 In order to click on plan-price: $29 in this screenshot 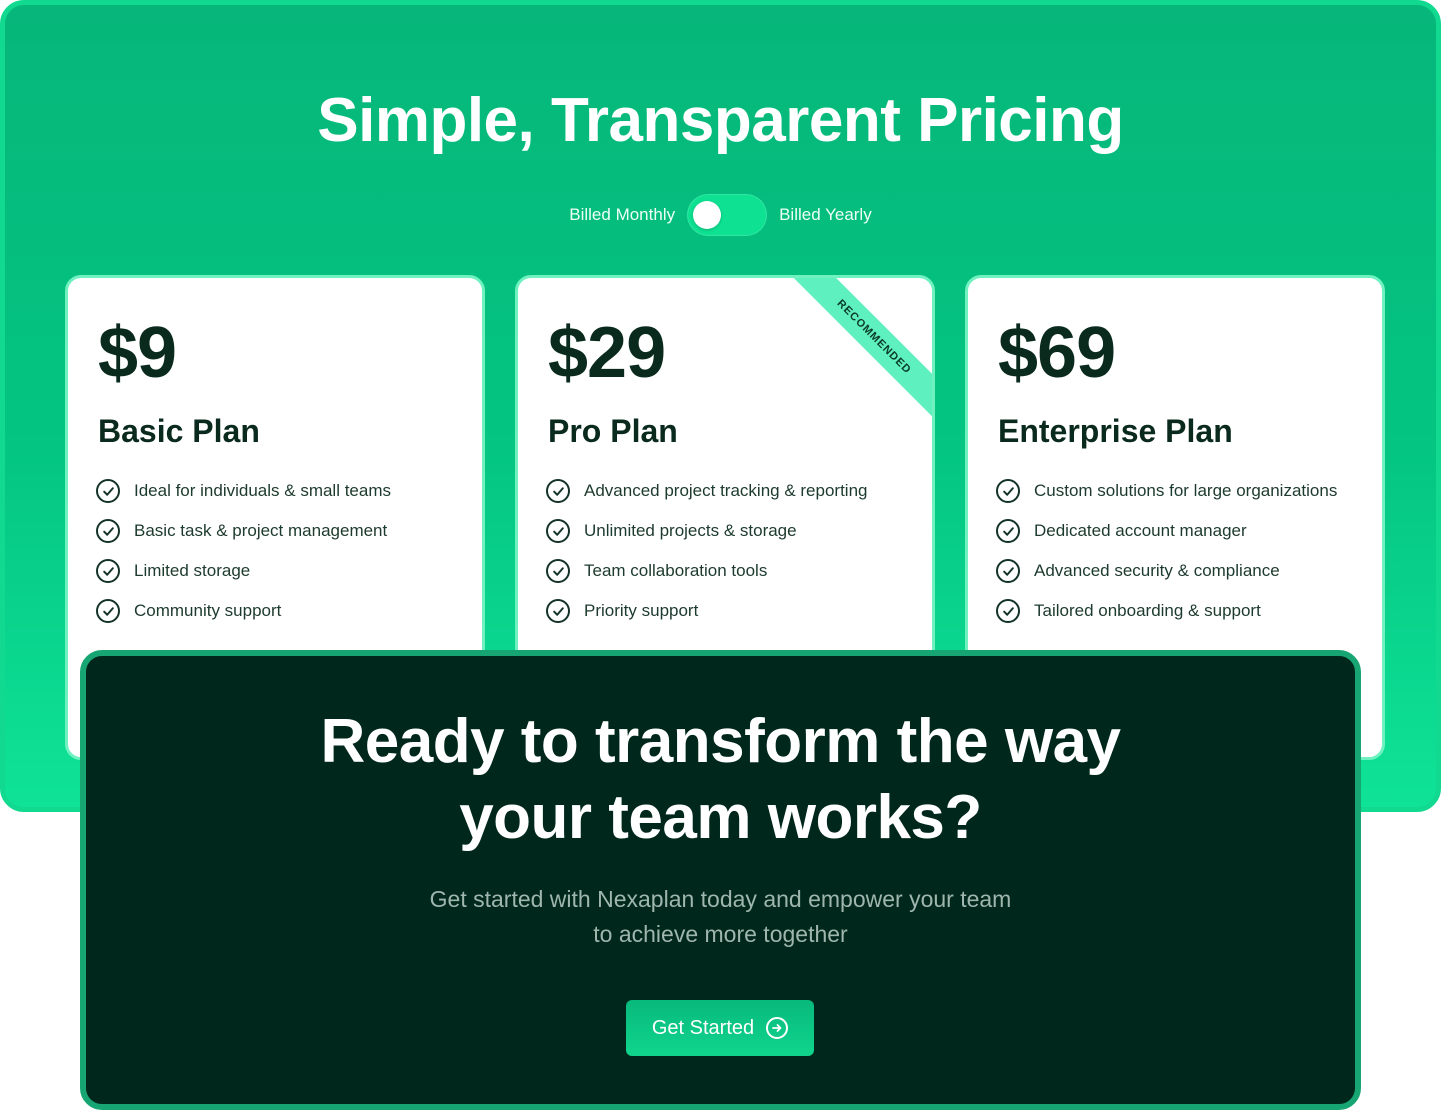, I will do `click(607, 353)`.